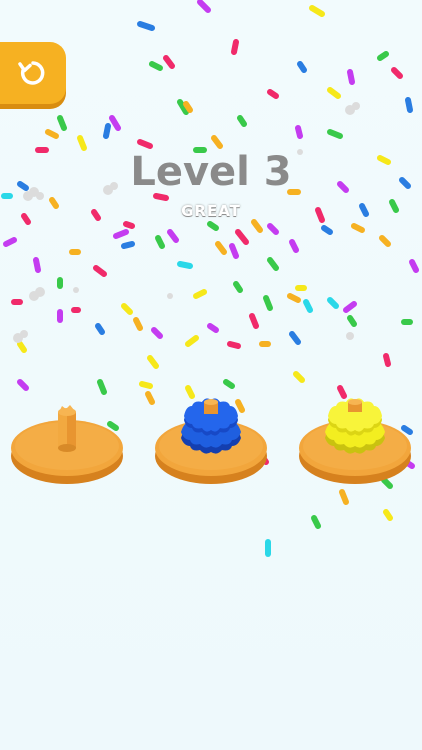  Describe the element at coordinates (211, 172) in the screenshot. I see `level-title: Level 3` at that location.